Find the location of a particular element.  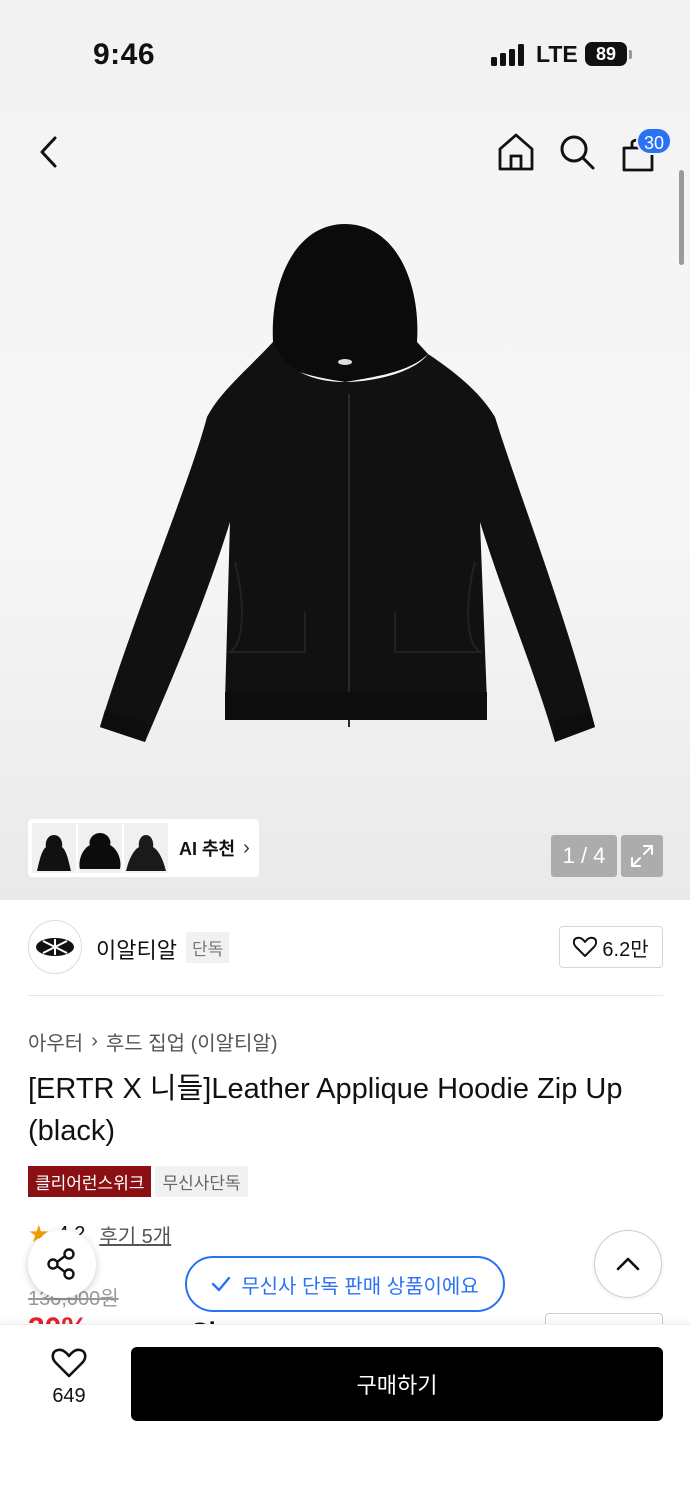

exclusive-notice-text: 무신사 단독 판매 상품이에요 is located at coordinates (360, 1286).